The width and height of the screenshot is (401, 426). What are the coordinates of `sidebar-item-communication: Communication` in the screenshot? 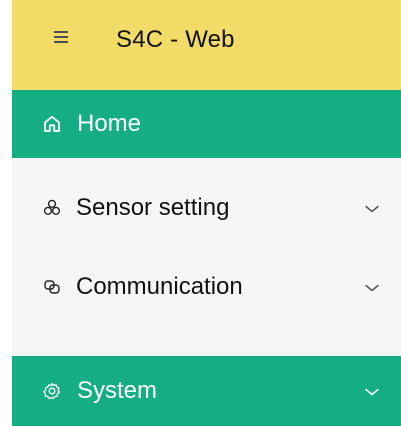 It's located at (206, 287).